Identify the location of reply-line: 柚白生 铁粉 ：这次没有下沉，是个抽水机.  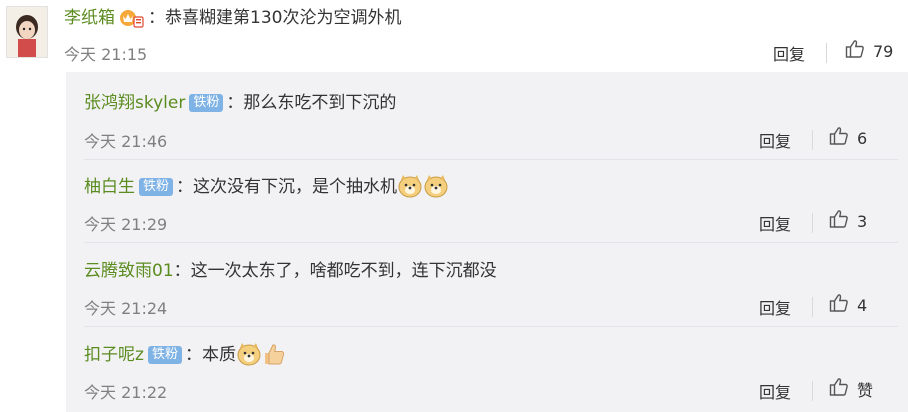
(266, 187).